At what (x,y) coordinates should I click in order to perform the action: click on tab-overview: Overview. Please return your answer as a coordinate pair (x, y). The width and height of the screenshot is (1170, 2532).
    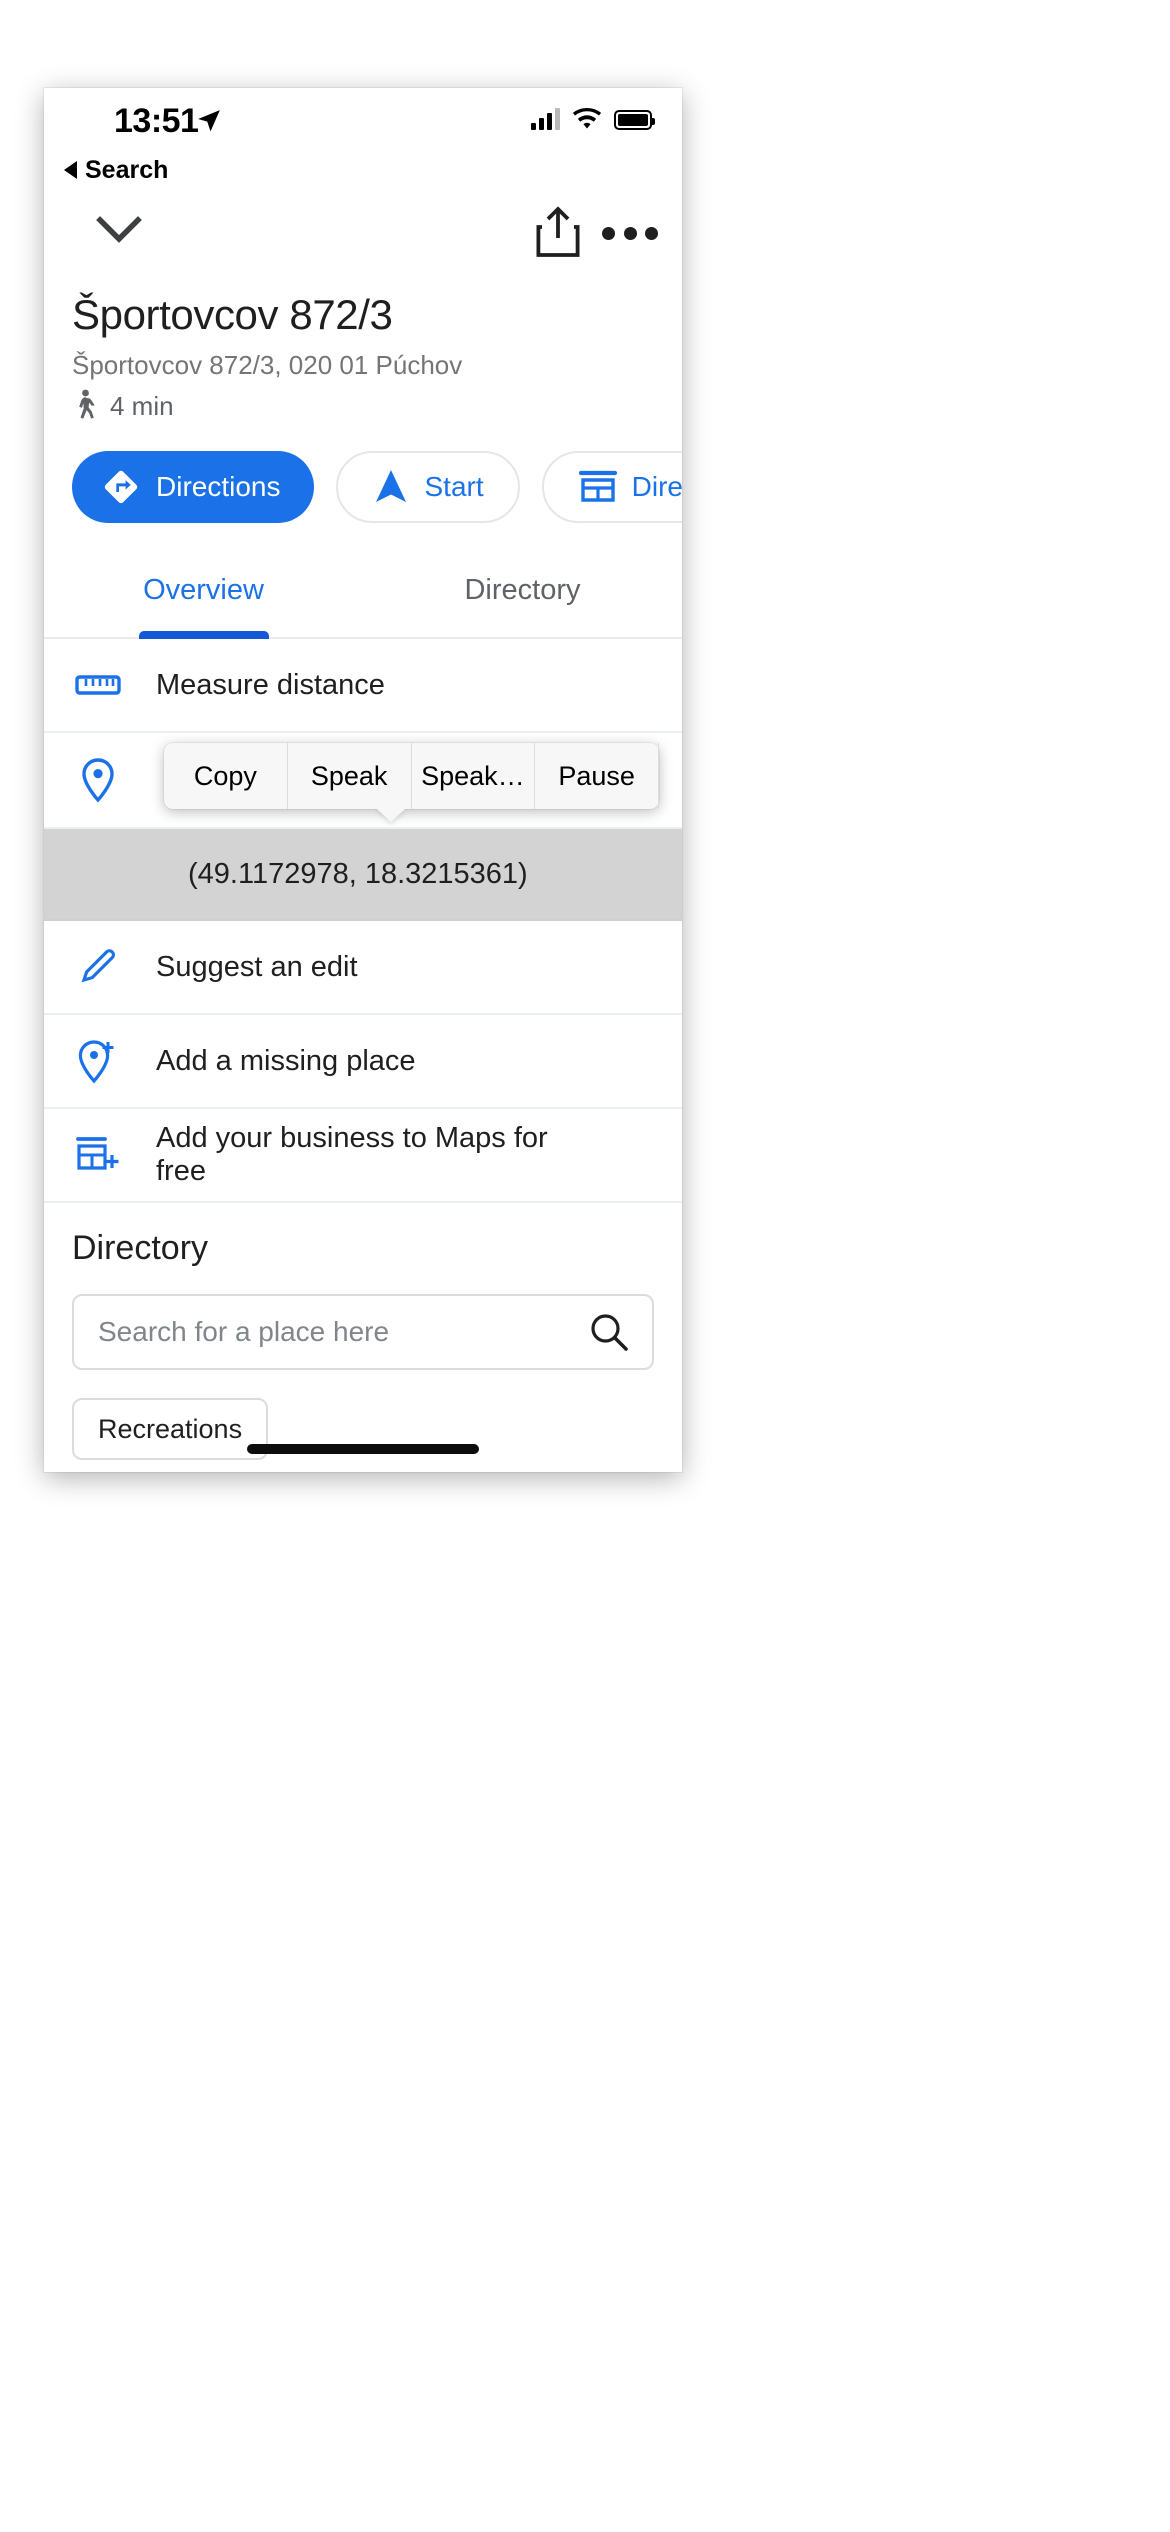
    Looking at the image, I should click on (203, 590).